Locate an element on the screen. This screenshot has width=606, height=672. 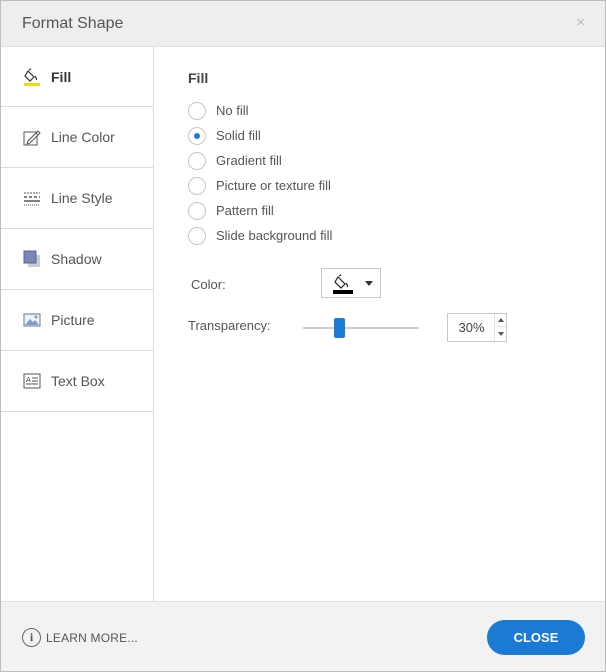
text-box-icon: A is located at coordinates (32, 381).